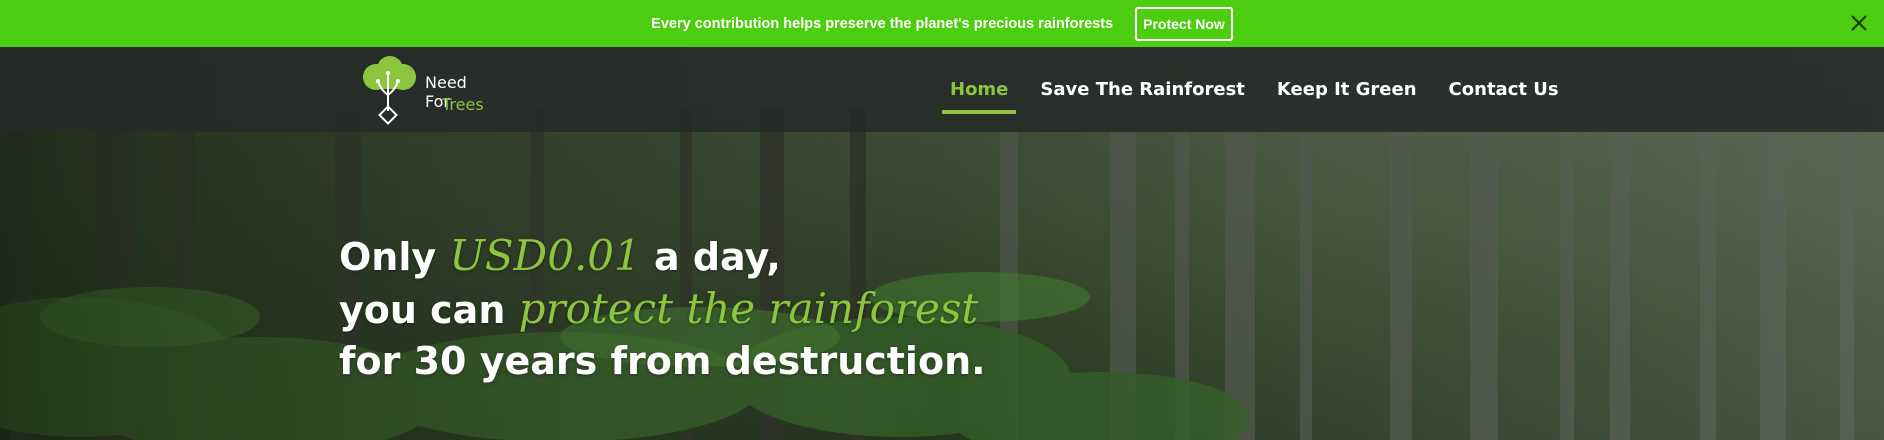 This screenshot has width=1884, height=440. I want to click on headline-price: USD0.01, so click(545, 255).